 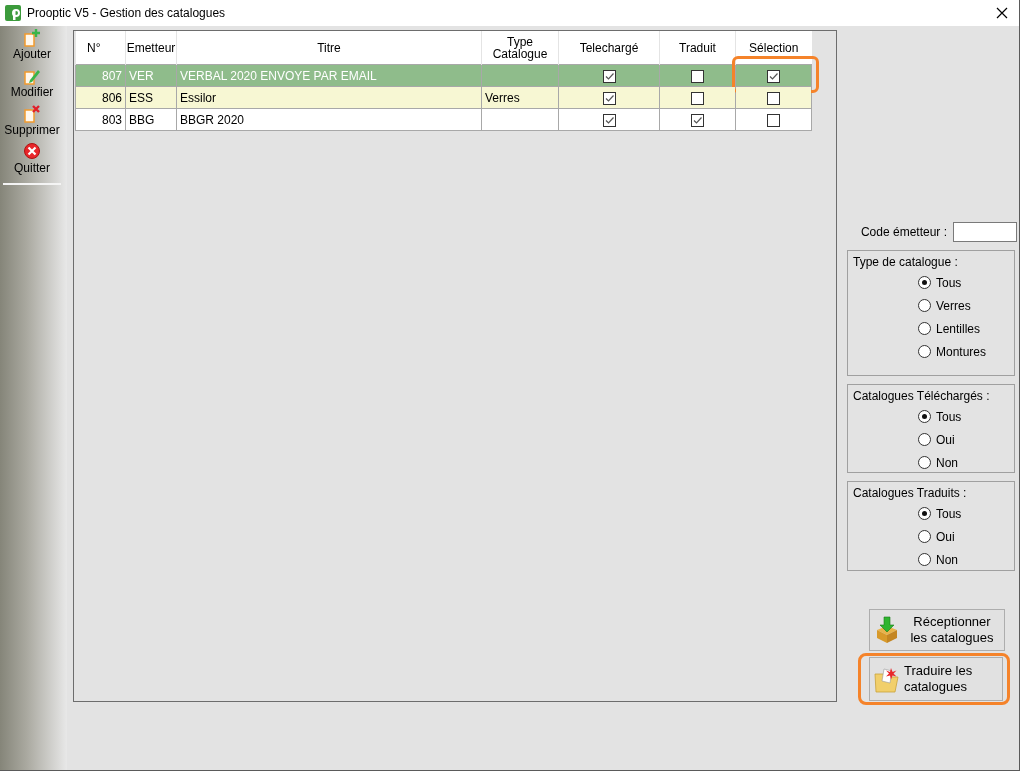 I want to click on table-cell: Essilor, so click(x=329, y=97).